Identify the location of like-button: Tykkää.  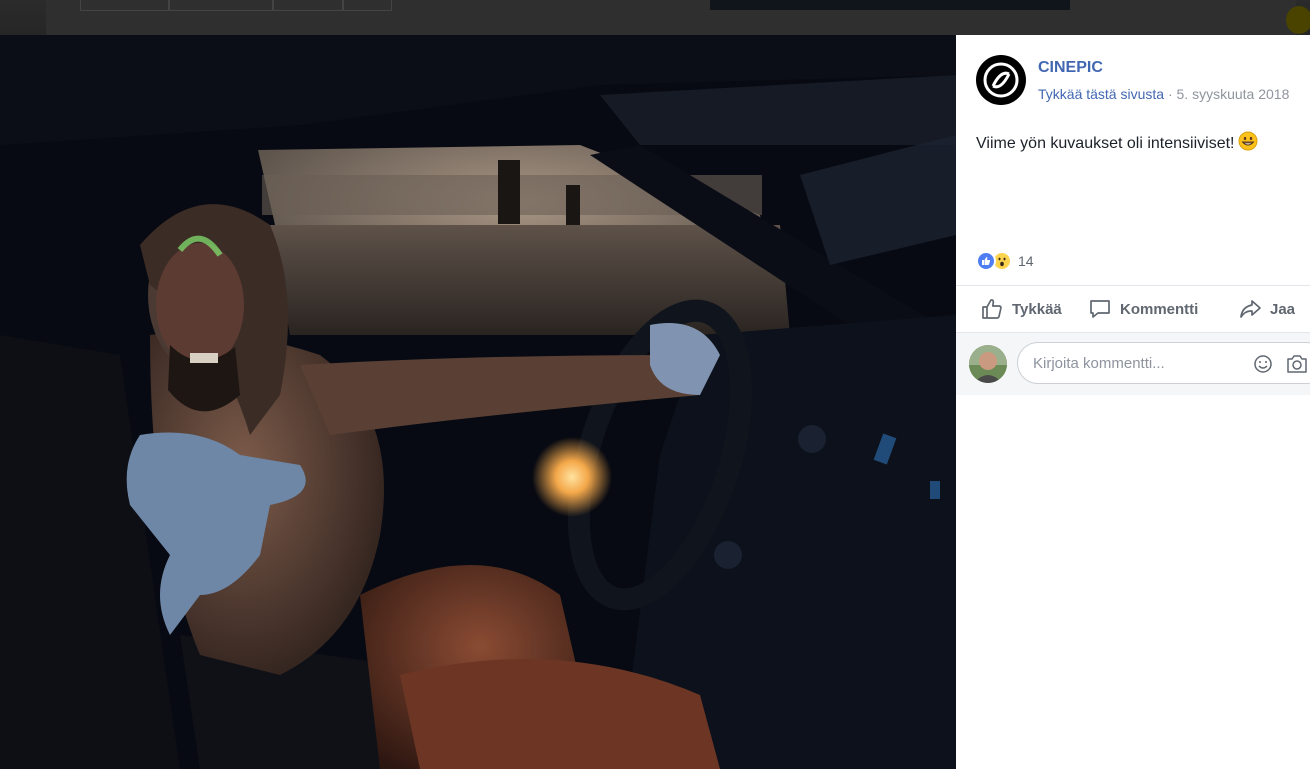
(1021, 309).